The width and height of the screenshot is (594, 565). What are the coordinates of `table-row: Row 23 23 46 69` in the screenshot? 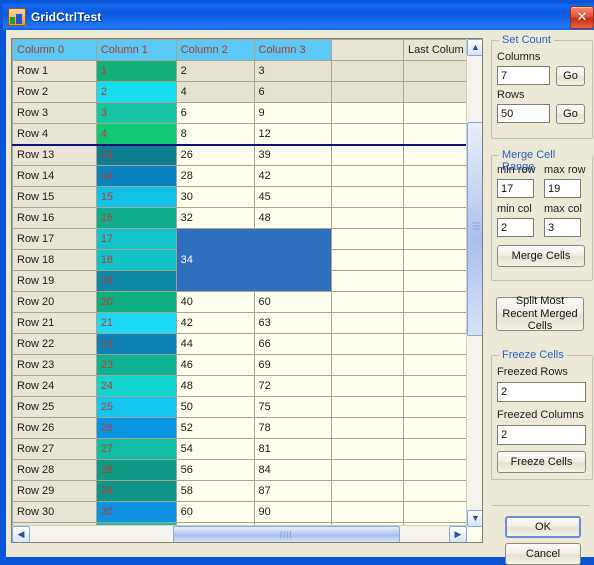 It's located at (240, 365).